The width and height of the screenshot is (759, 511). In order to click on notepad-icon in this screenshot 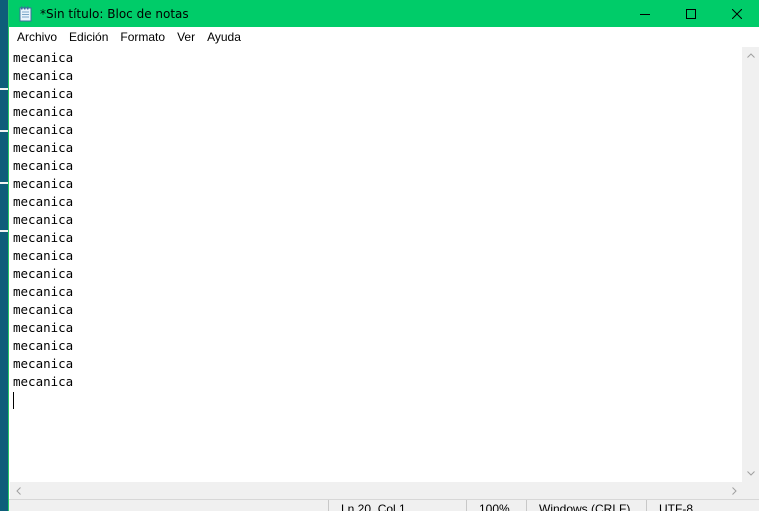, I will do `click(26, 14)`.